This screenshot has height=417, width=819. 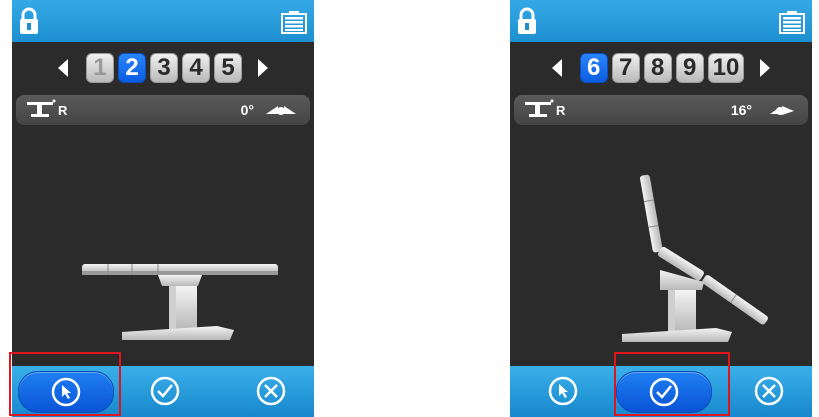 I want to click on select-button, so click(x=563, y=391).